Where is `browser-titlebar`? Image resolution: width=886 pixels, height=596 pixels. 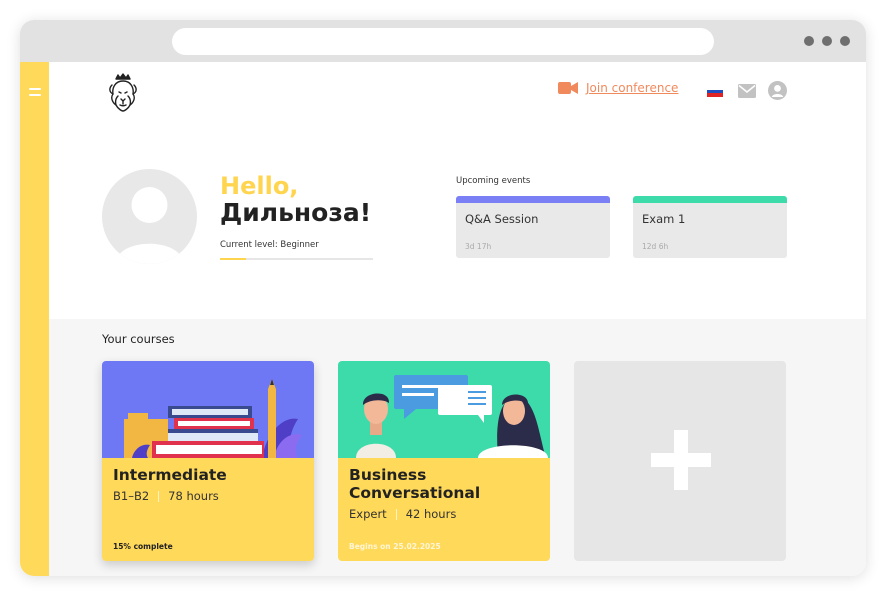 browser-titlebar is located at coordinates (443, 41).